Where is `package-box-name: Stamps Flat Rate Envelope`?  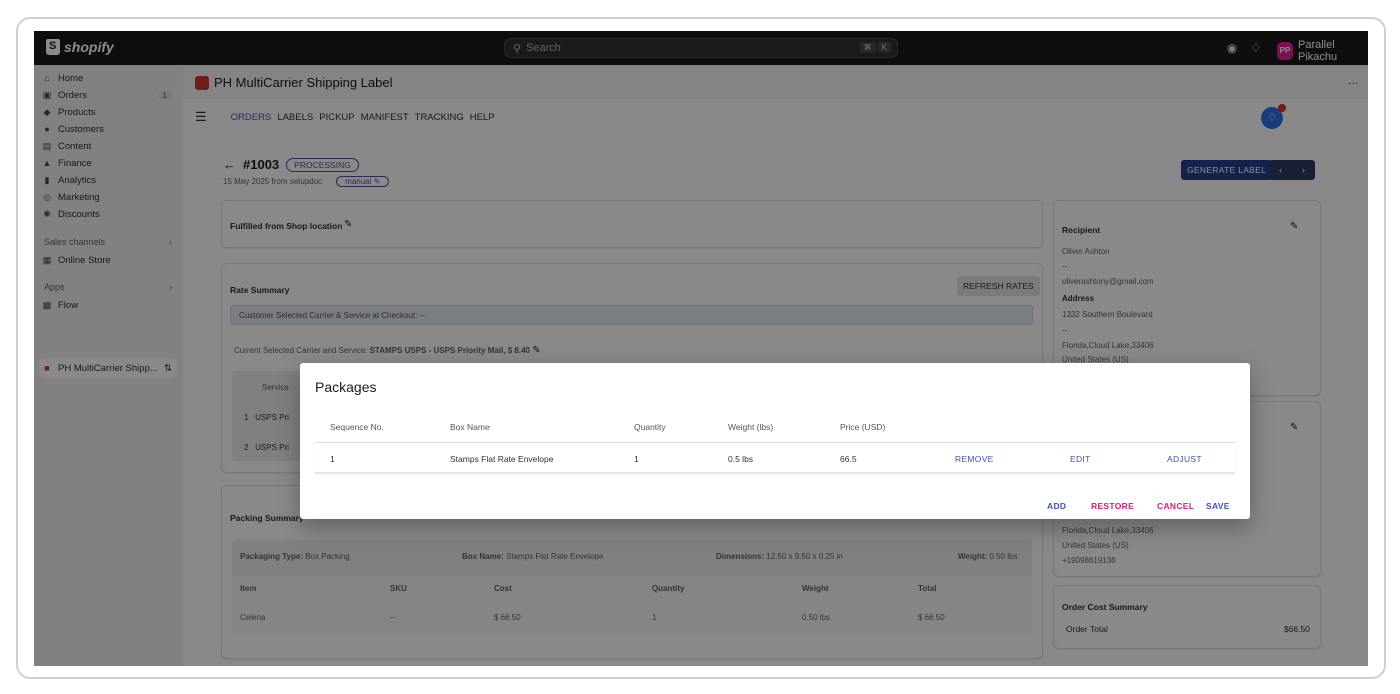 package-box-name: Stamps Flat Rate Envelope is located at coordinates (502, 459).